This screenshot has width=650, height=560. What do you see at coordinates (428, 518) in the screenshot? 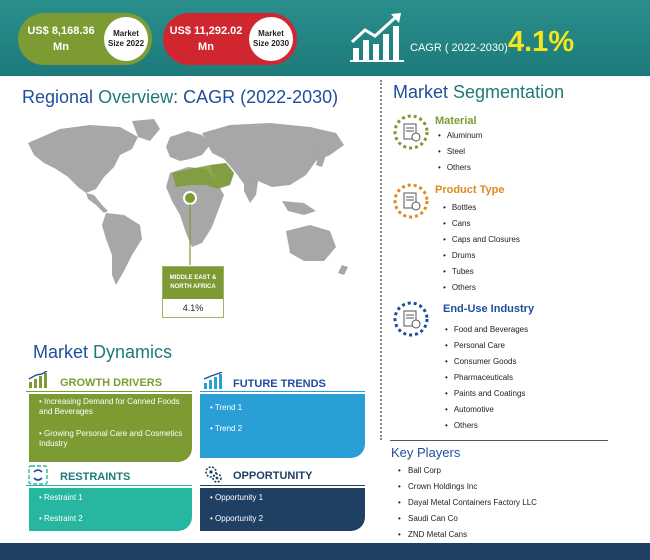
I see `key-player-item: Saudi Can Co` at bounding box center [428, 518].